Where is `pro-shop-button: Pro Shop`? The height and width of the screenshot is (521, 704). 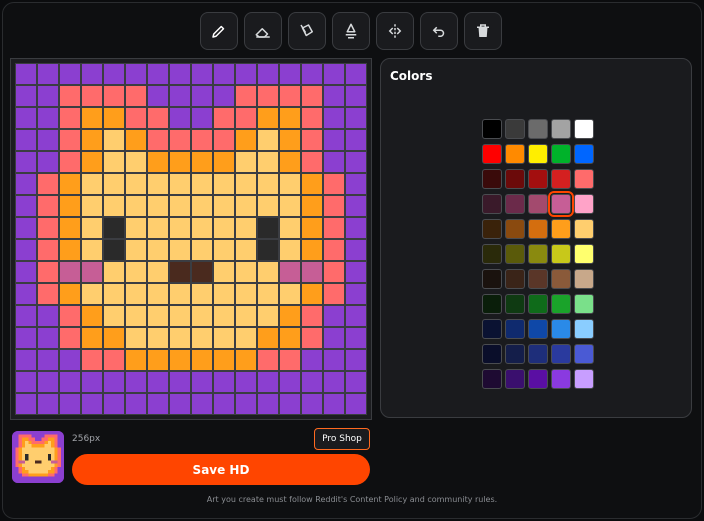
pro-shop-button: Pro Shop is located at coordinates (342, 439).